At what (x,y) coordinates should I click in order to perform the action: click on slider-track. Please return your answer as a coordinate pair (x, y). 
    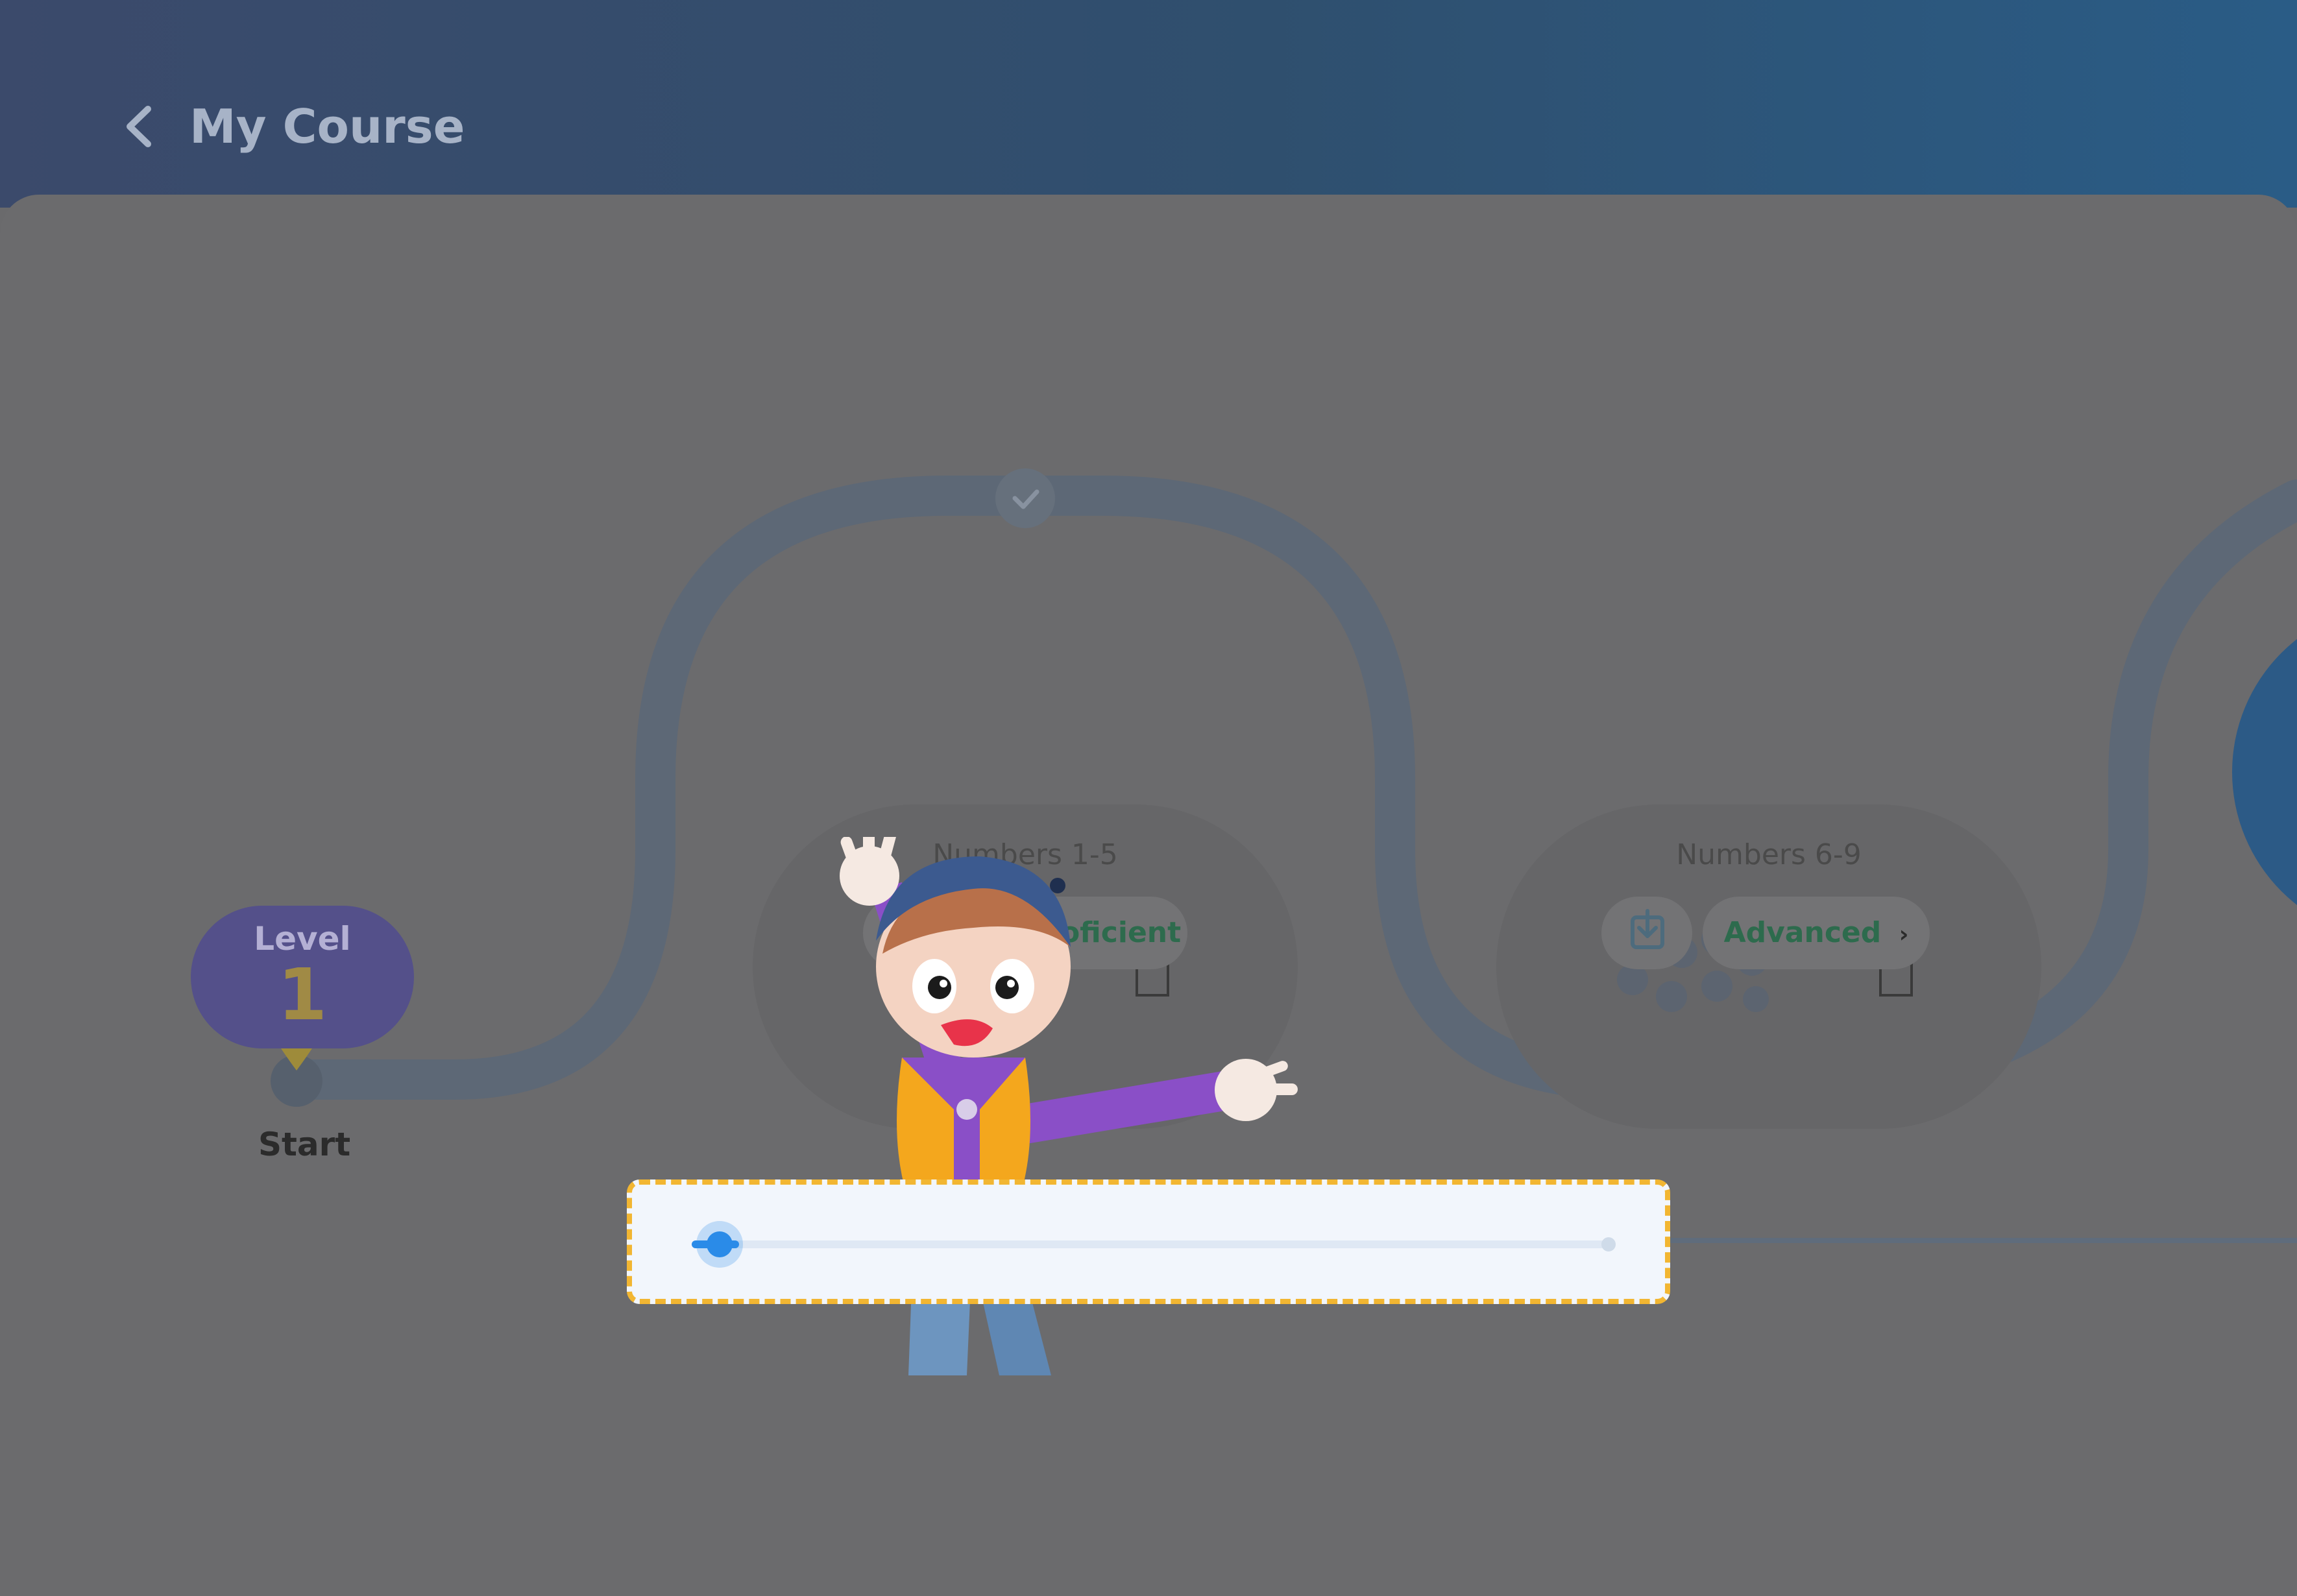
    Looking at the image, I should click on (1154, 1244).